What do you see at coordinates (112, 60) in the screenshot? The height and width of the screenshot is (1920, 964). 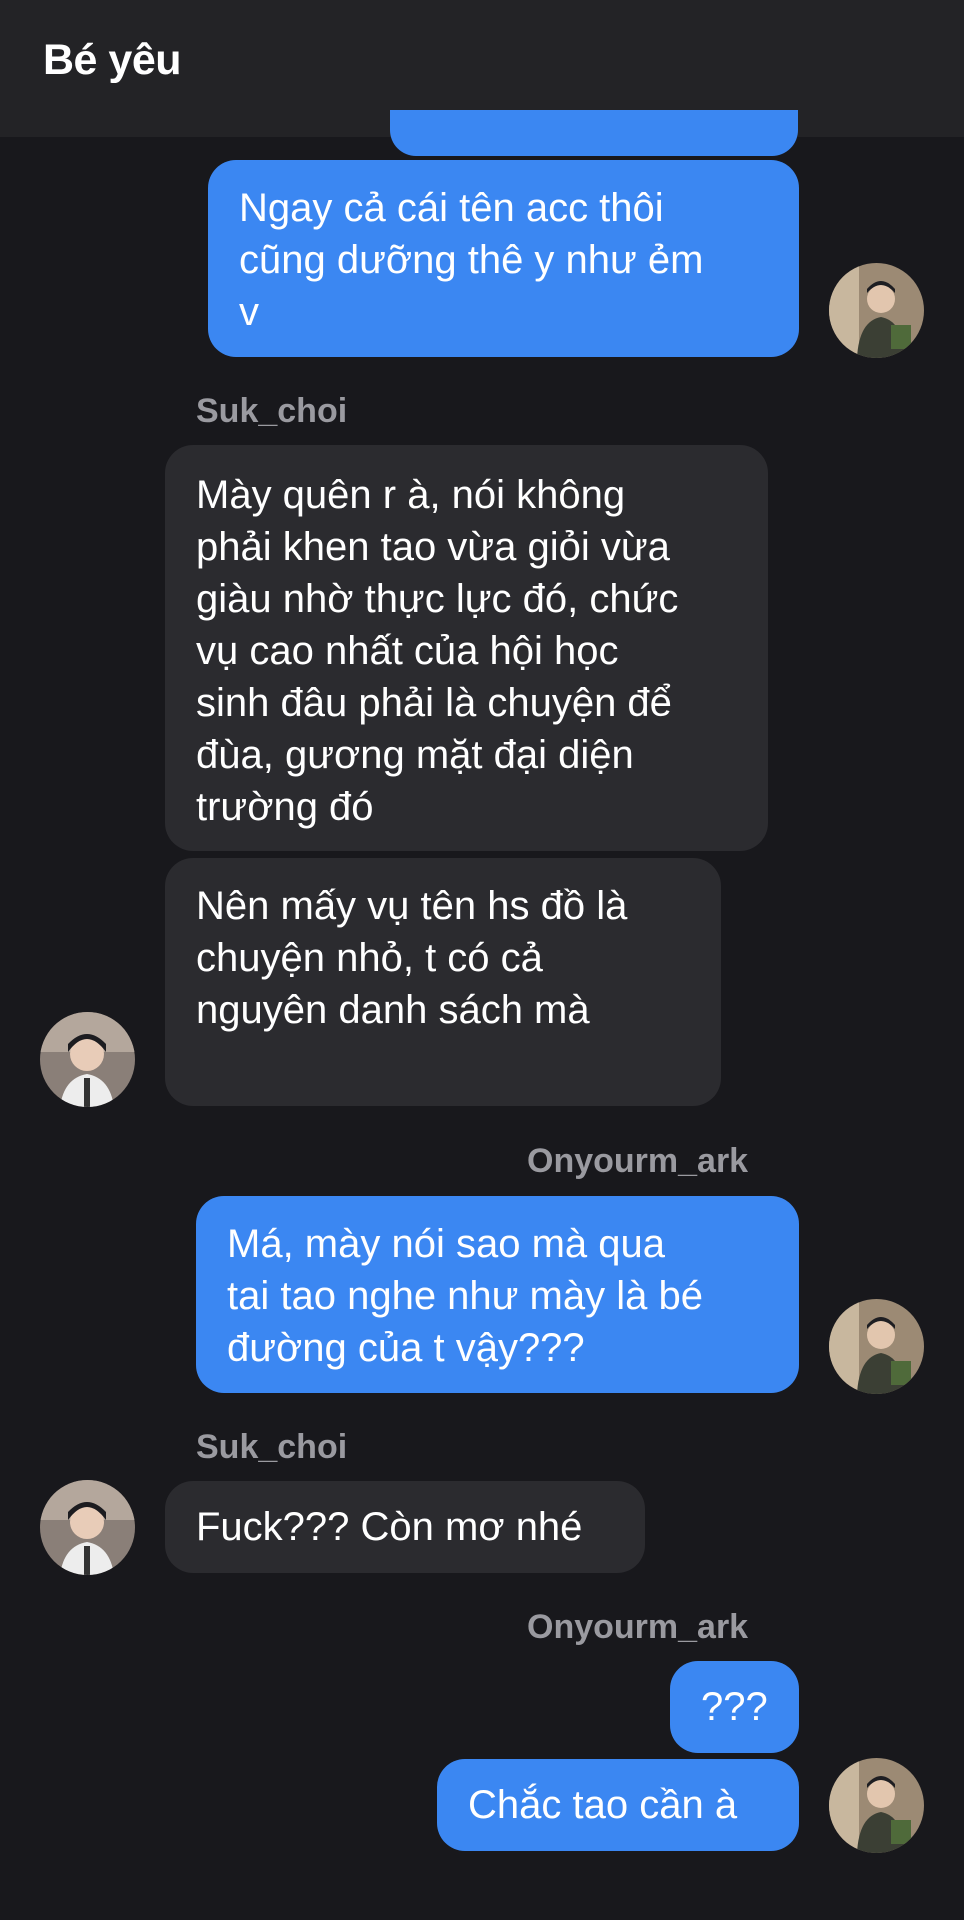 I see `chat-title: Bé yêu` at bounding box center [112, 60].